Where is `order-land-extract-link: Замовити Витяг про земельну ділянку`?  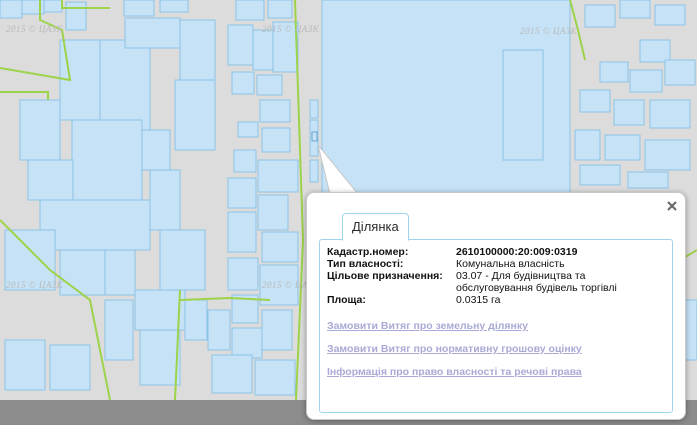
order-land-extract-link: Замовити Витяг про земельну ділянку is located at coordinates (427, 326).